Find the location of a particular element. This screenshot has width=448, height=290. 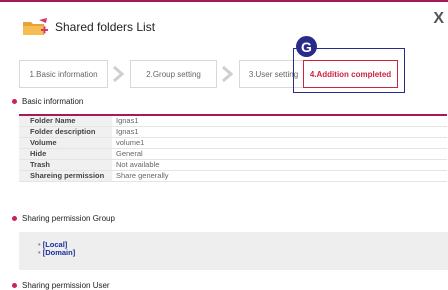

annotation-marker: G is located at coordinates (306, 46).